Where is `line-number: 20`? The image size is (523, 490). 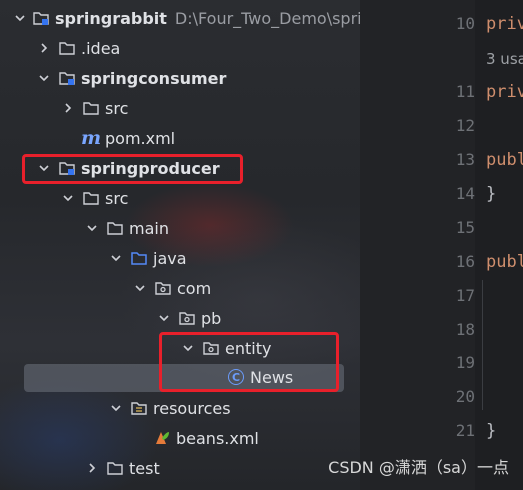 line-number: 20 is located at coordinates (465, 396).